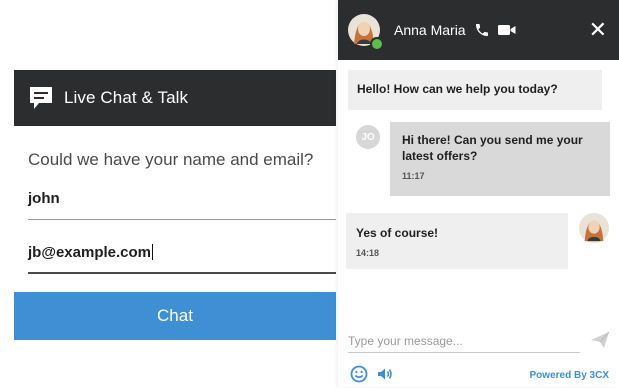 The height and width of the screenshot is (388, 619). Describe the element at coordinates (598, 30) in the screenshot. I see `close-button: ✕` at that location.